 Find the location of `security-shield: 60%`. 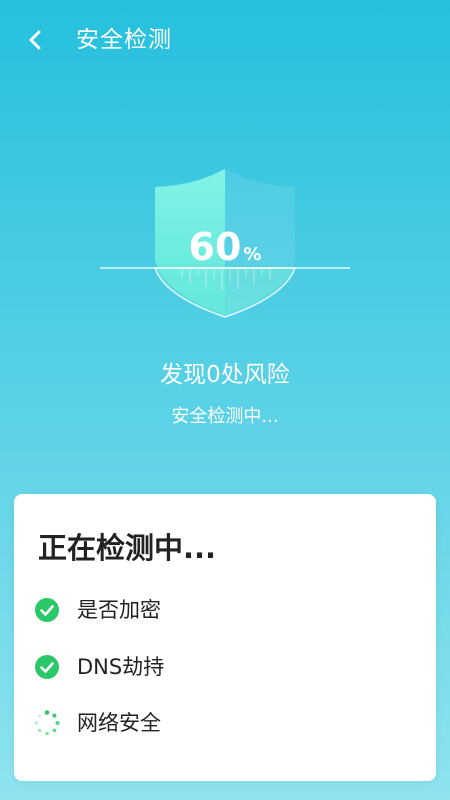

security-shield: 60% is located at coordinates (225, 245).